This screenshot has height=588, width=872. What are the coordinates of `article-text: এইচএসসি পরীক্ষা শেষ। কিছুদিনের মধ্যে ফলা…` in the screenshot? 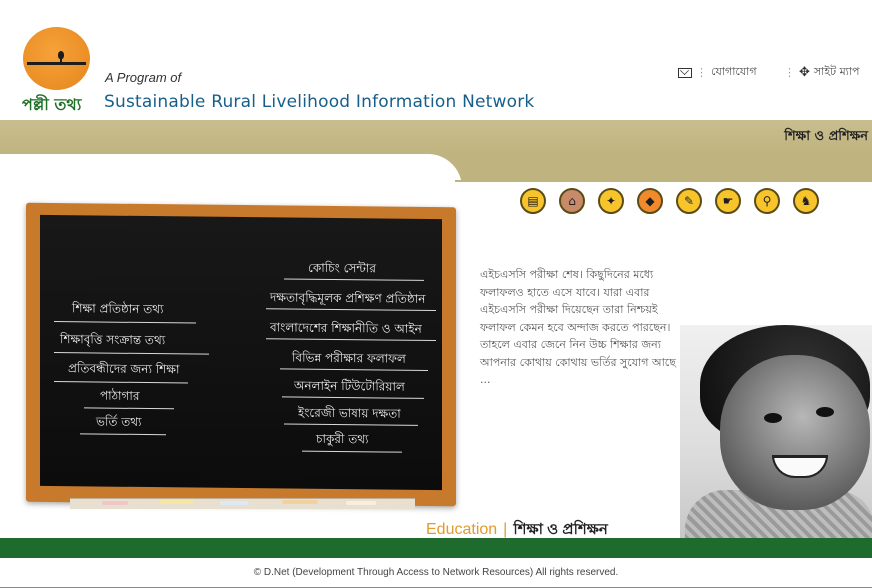 It's located at (582, 327).